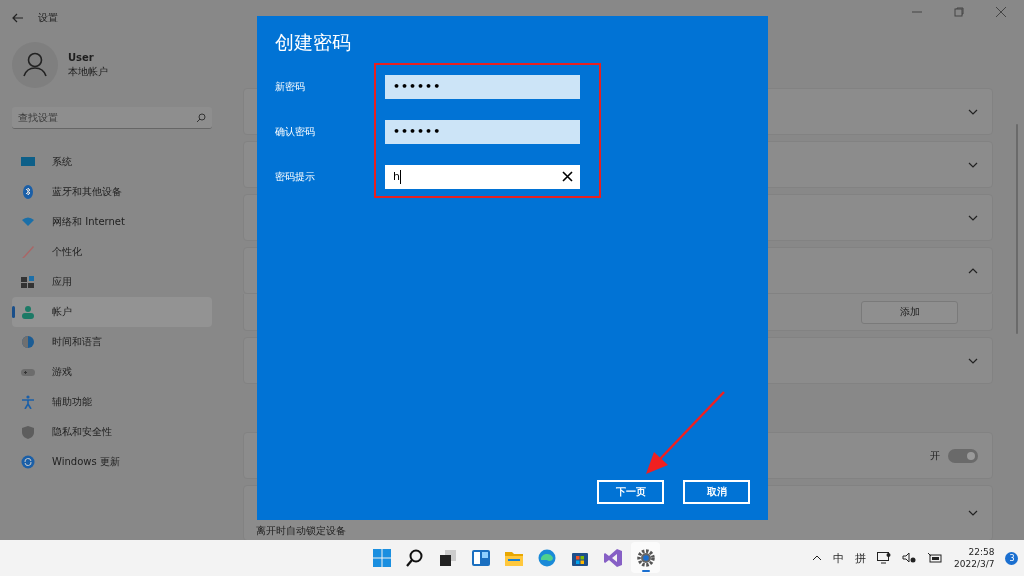 The height and width of the screenshot is (576, 1024). Describe the element at coordinates (295, 176) in the screenshot. I see `field-label: 密码提示` at that location.